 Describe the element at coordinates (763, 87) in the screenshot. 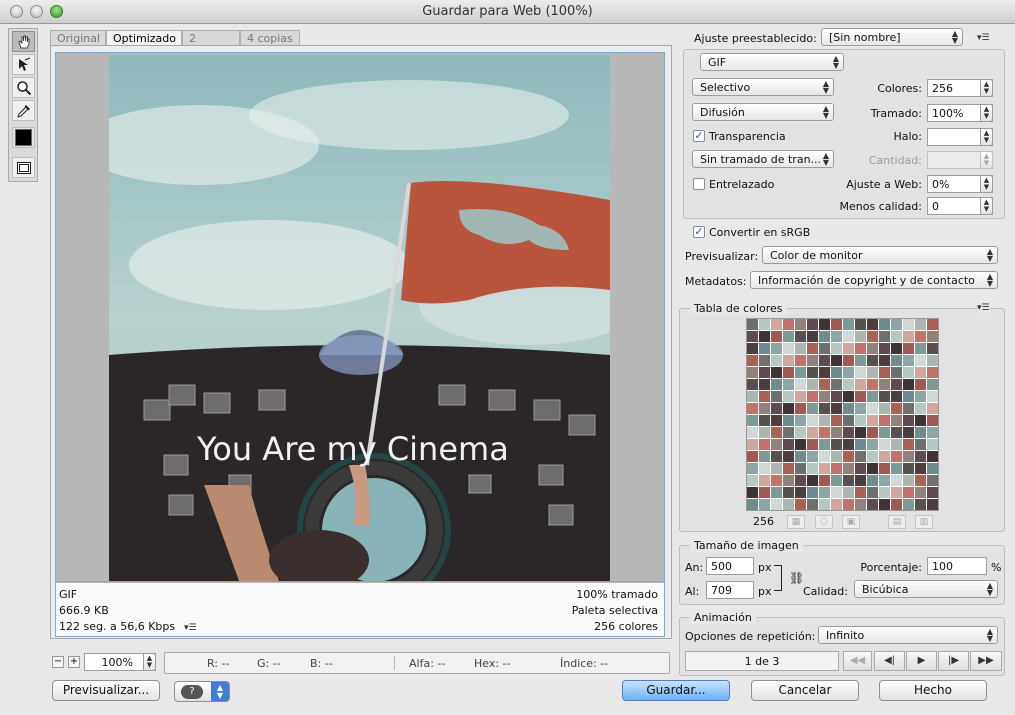

I see `reduction-select: Selectivo ▲ ▼` at that location.